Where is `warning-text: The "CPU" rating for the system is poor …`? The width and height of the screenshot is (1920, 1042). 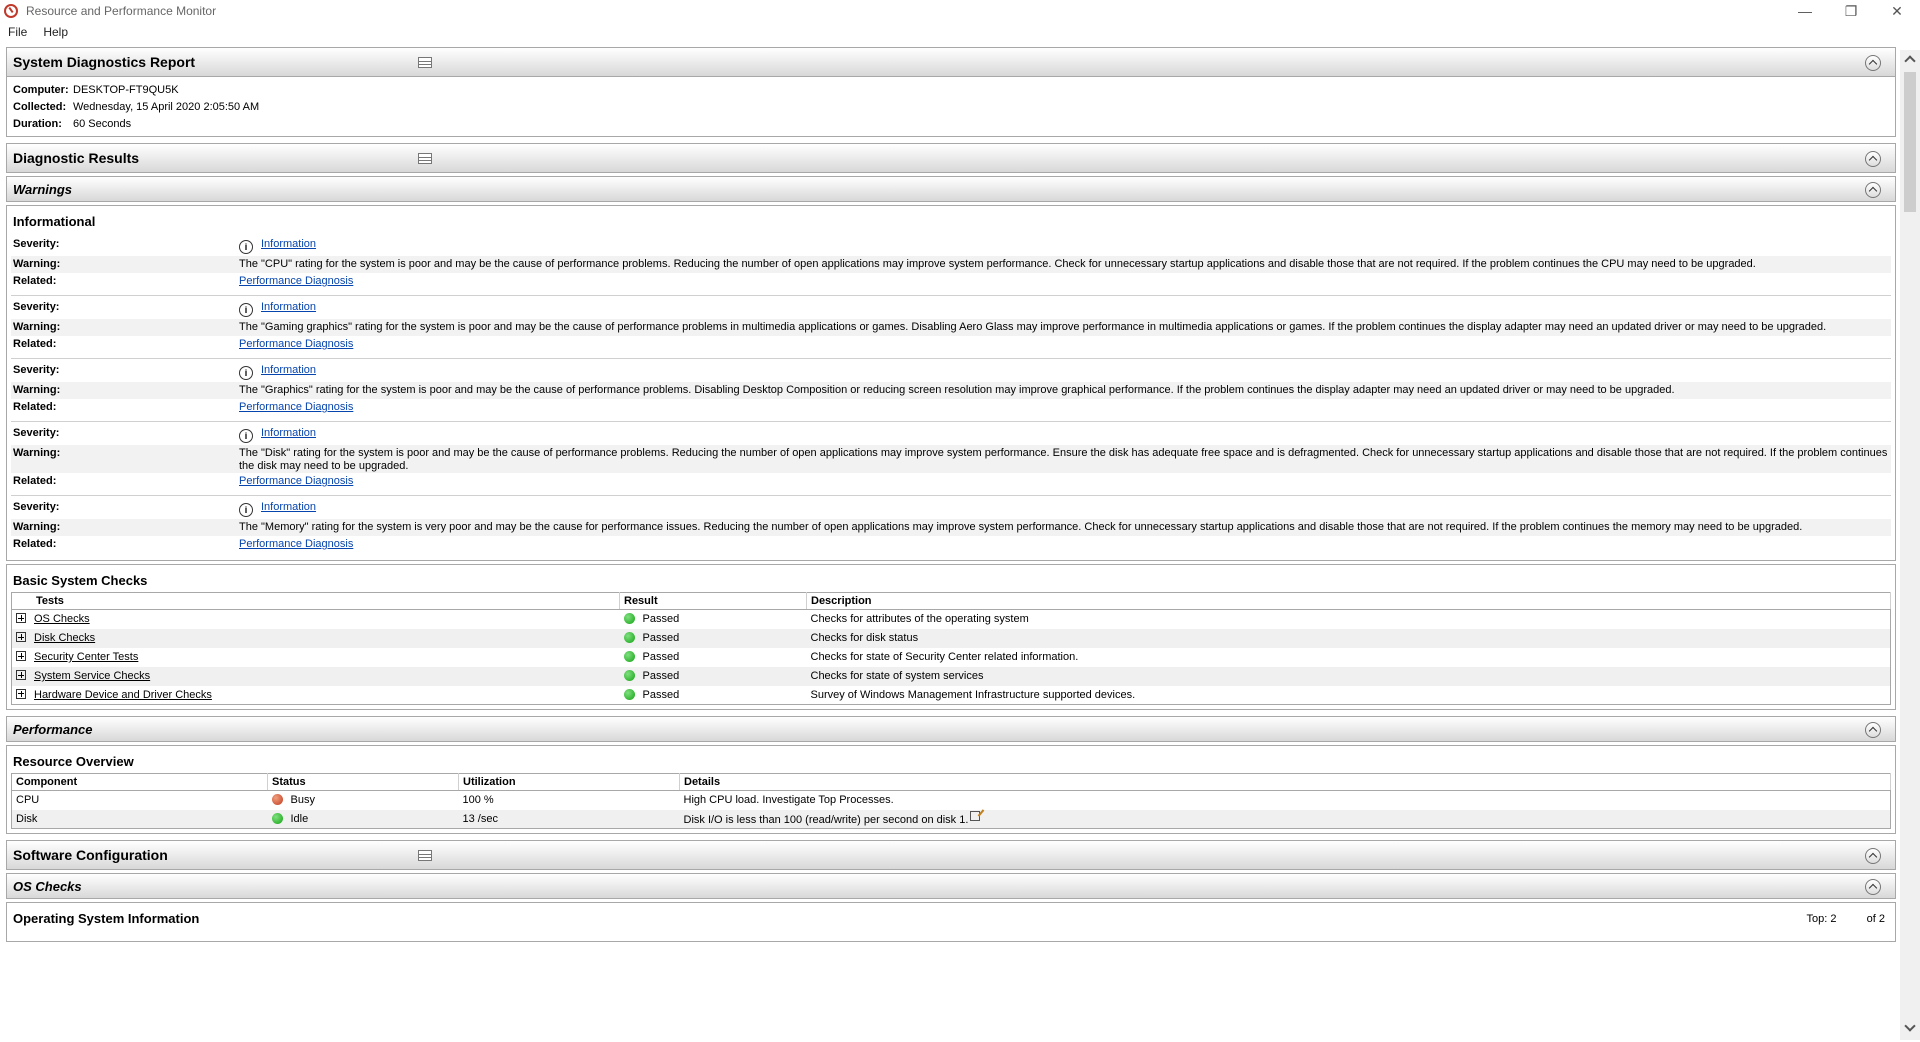
warning-text: The "CPU" rating for the system is poor … is located at coordinates (997, 264).